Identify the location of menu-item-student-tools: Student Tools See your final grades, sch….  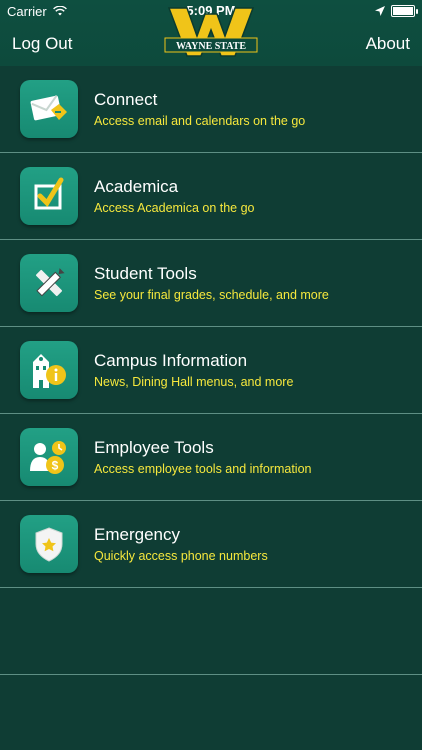
(211, 283).